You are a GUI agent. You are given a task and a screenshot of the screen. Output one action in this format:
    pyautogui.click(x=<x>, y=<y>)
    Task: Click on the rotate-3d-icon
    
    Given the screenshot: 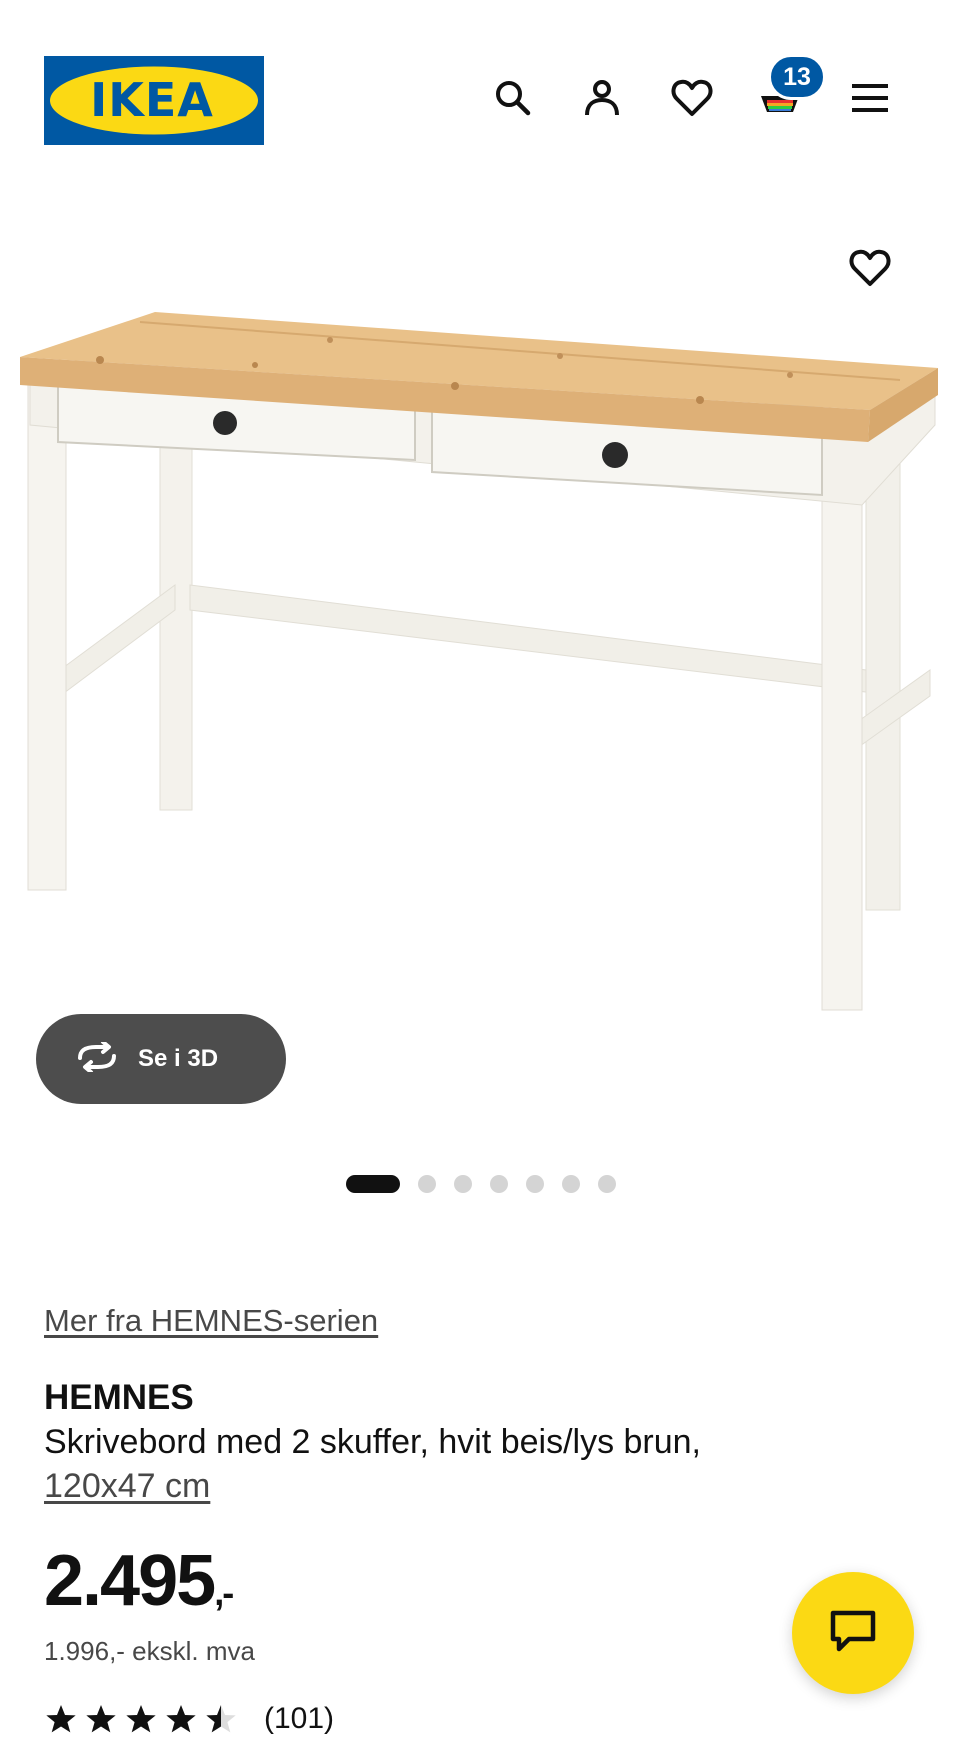 What is the action you would take?
    pyautogui.click(x=97, y=1058)
    